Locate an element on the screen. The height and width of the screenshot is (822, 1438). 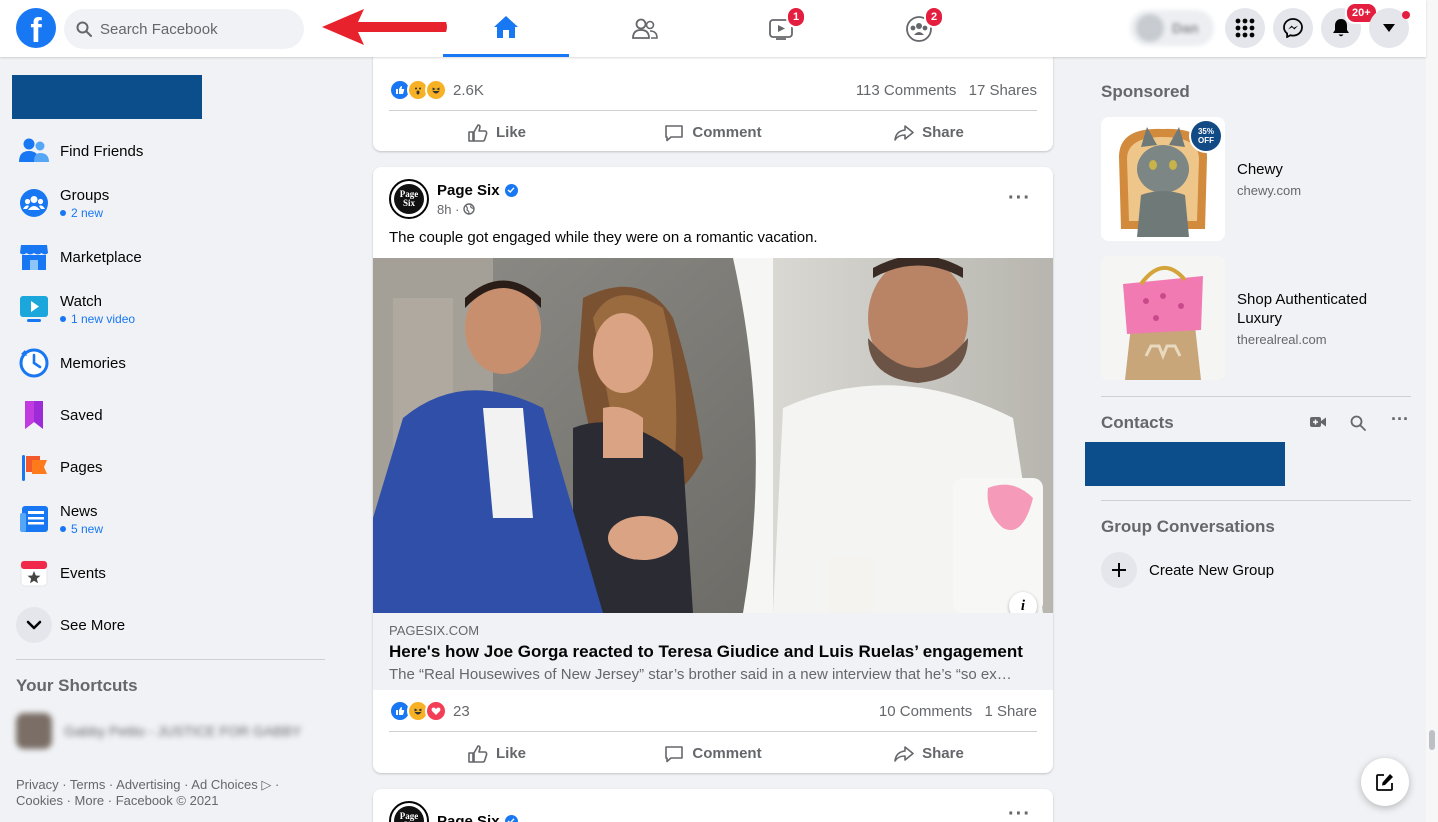
comments-count: 10 Comments is located at coordinates (925, 711).